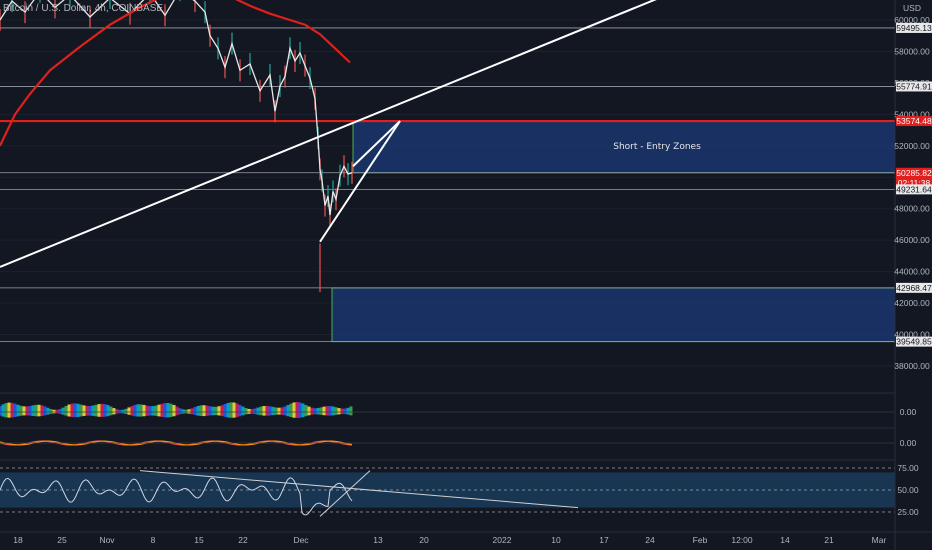 The height and width of the screenshot is (550, 932). Describe the element at coordinates (912, 240) in the screenshot. I see `y-tick-label: 46000.00` at that location.